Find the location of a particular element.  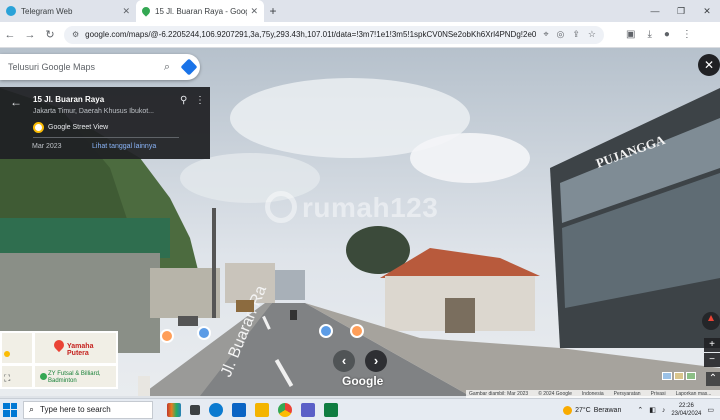

maximize-button: ❐ is located at coordinates (681, 11).